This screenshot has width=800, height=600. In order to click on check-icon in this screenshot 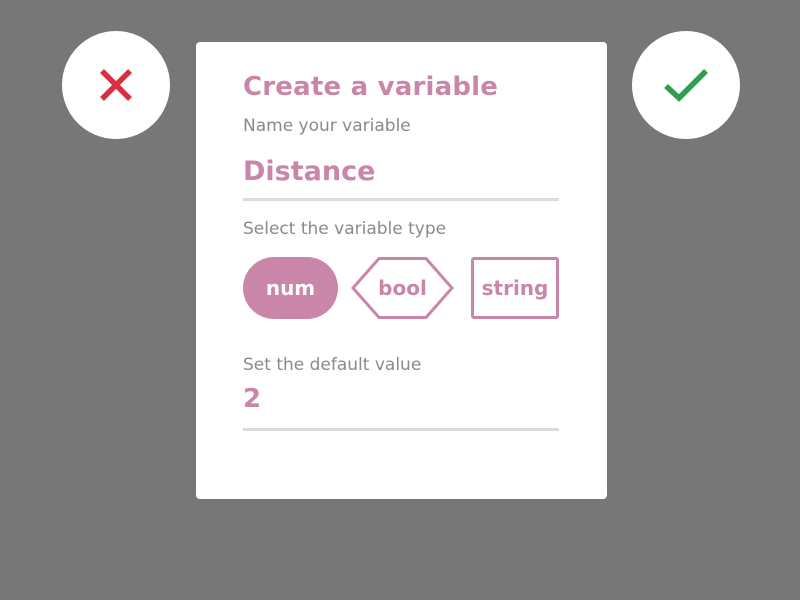, I will do `click(686, 85)`.